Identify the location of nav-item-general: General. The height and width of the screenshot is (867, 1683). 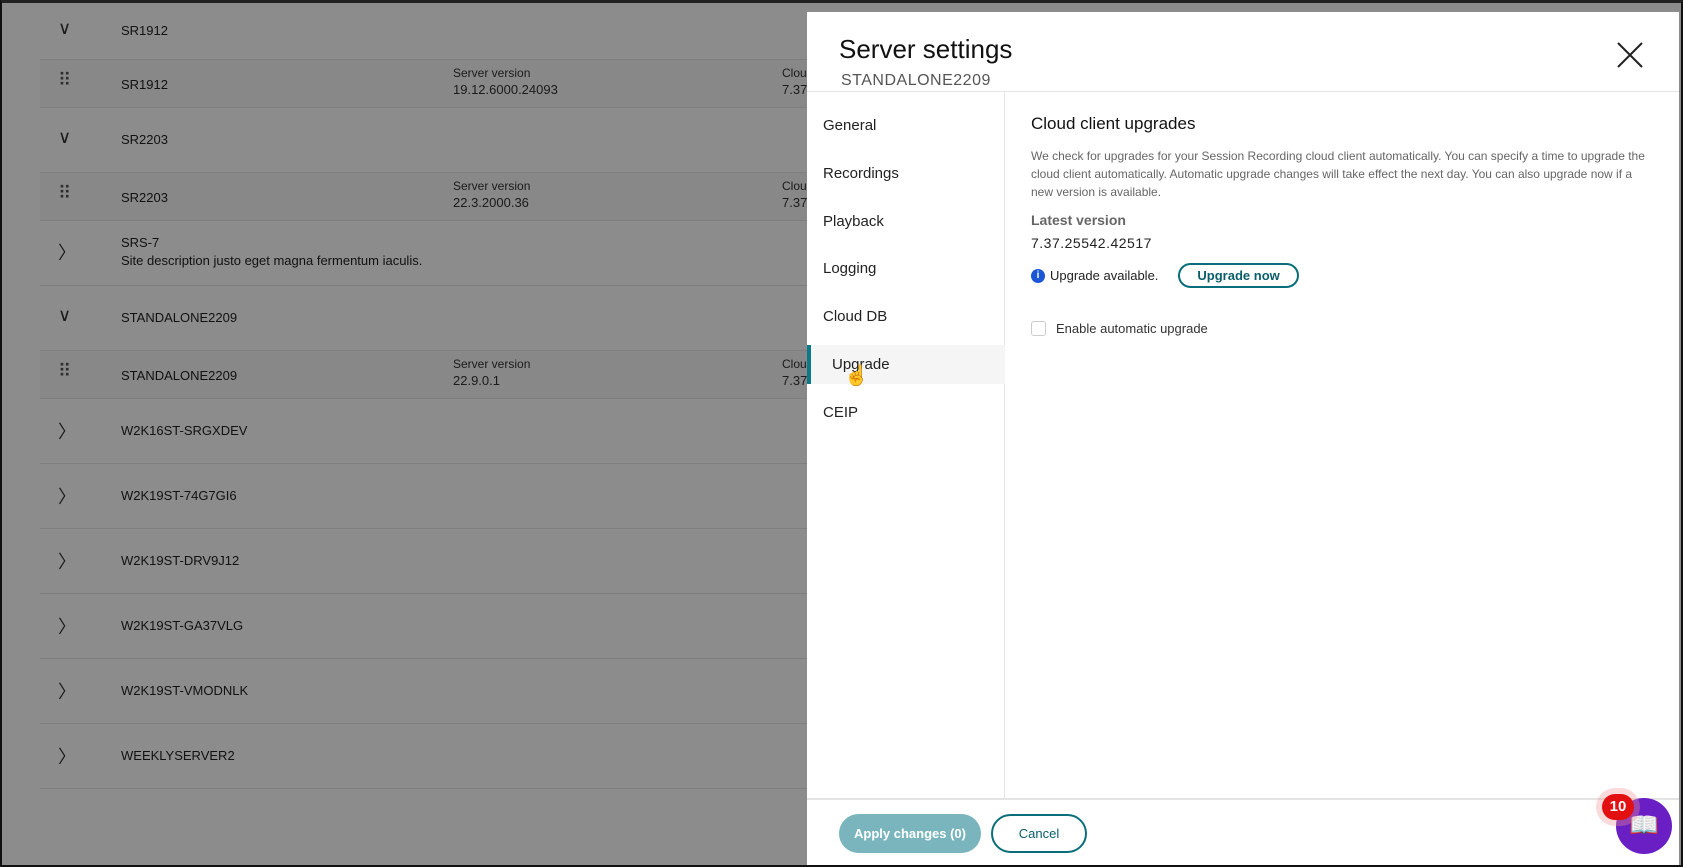
(906, 125).